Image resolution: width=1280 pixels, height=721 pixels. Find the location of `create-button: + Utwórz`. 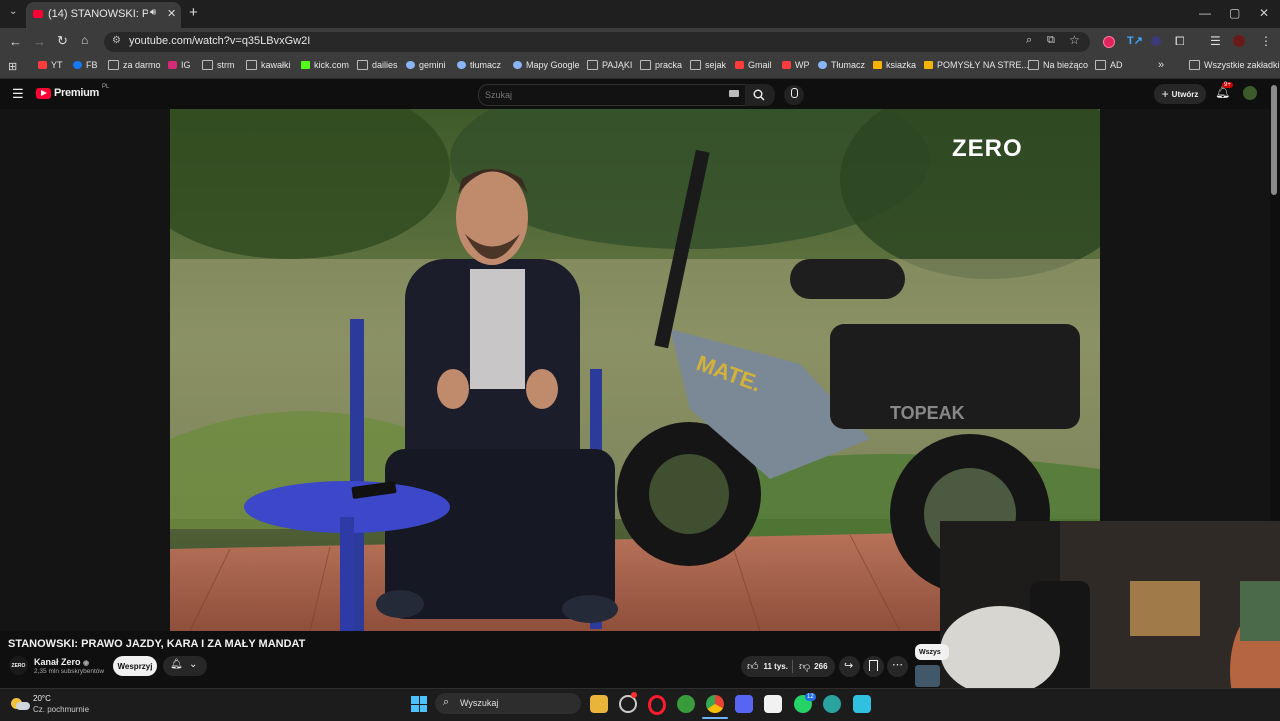

create-button: + Utwórz is located at coordinates (1180, 94).